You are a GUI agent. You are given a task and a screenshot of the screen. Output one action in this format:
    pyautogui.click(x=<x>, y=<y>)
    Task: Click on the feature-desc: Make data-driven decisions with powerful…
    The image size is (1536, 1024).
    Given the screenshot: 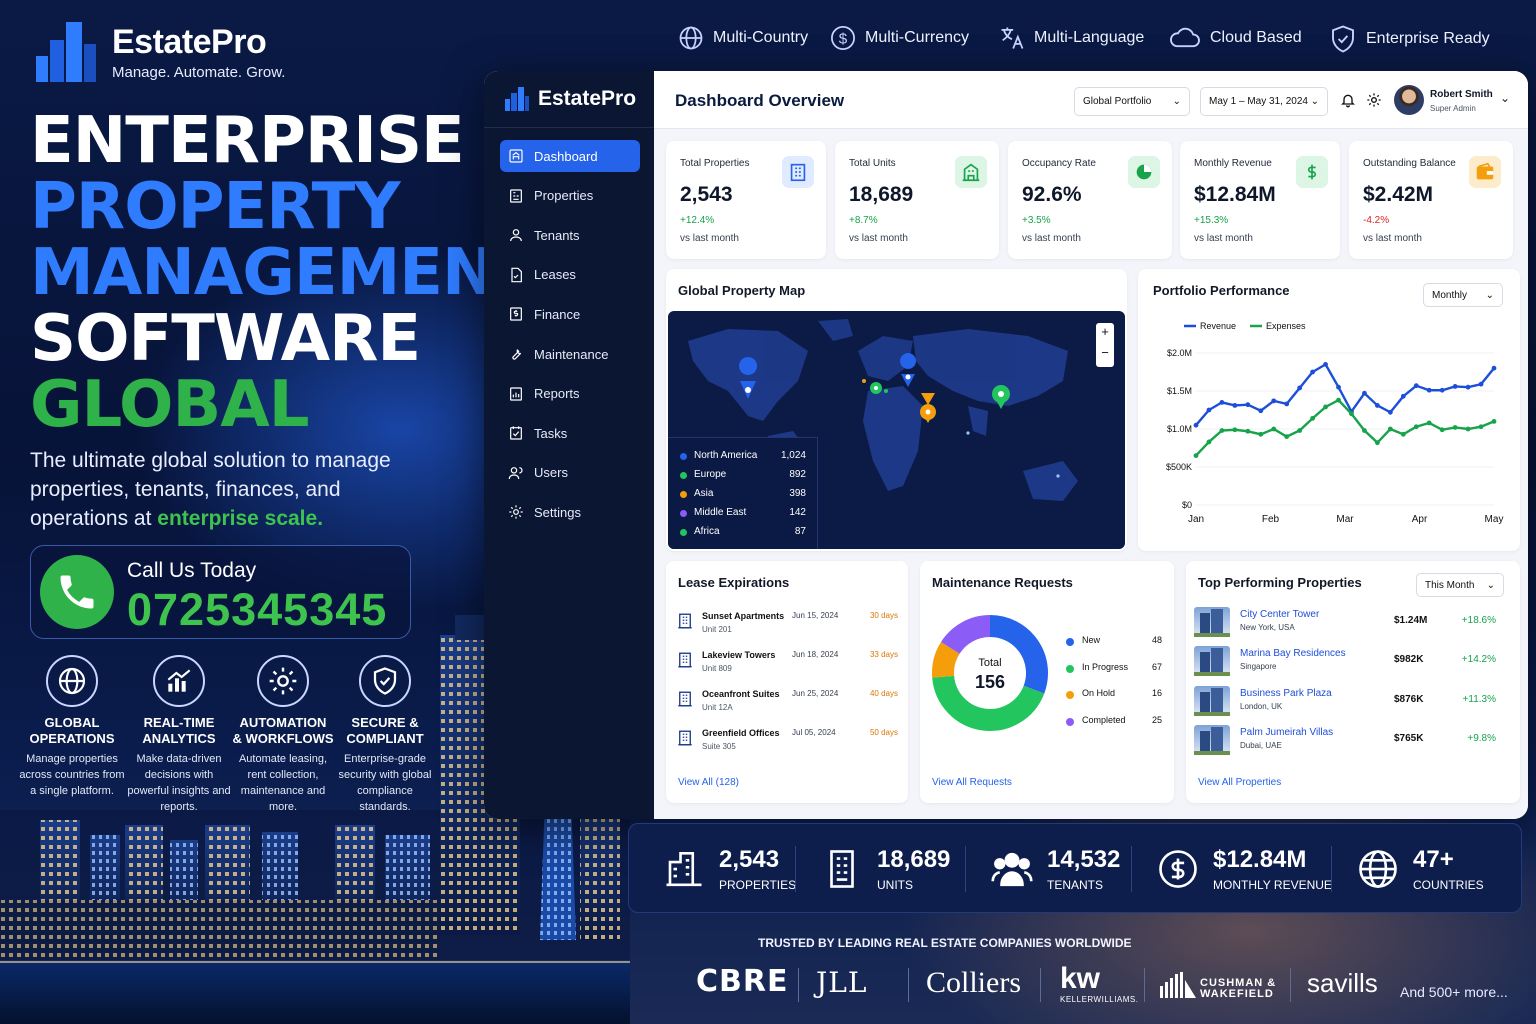 What is the action you would take?
    pyautogui.click(x=179, y=783)
    